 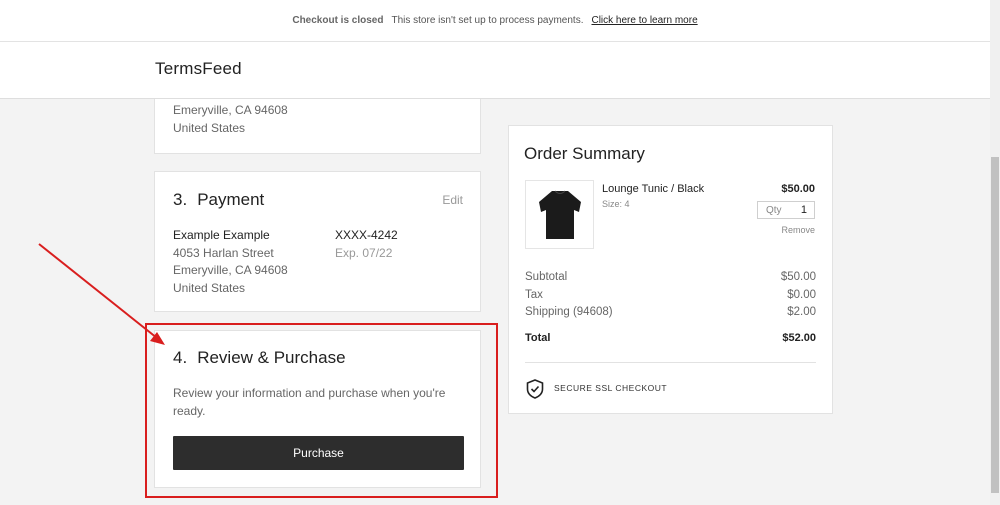 What do you see at coordinates (653, 189) in the screenshot?
I see `product-name: Lounge Tunic / Black` at bounding box center [653, 189].